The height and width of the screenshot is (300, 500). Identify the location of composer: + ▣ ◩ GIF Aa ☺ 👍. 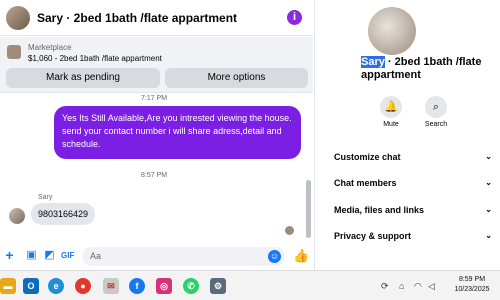
(156, 256).